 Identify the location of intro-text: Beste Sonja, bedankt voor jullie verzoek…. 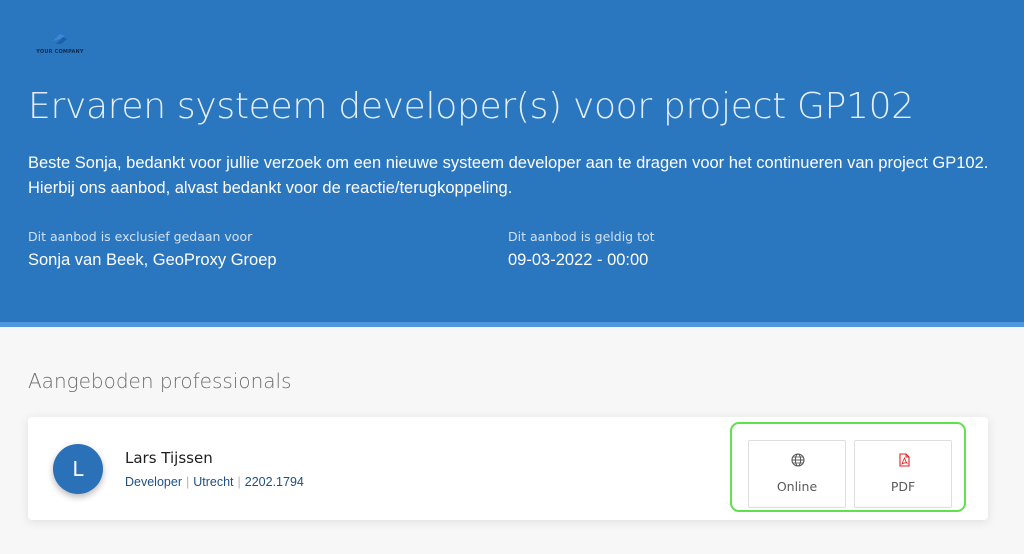
(508, 175).